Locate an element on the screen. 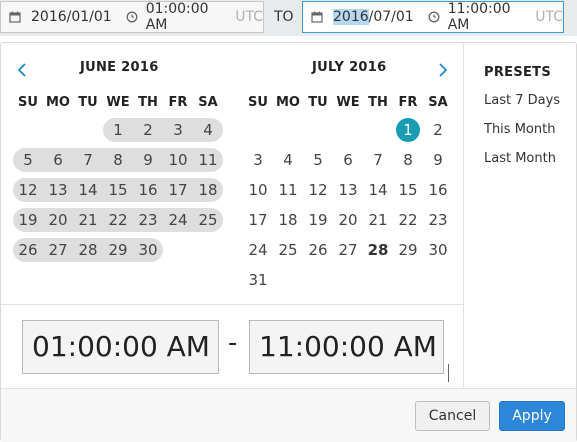  from-timezone: UTC is located at coordinates (249, 17).